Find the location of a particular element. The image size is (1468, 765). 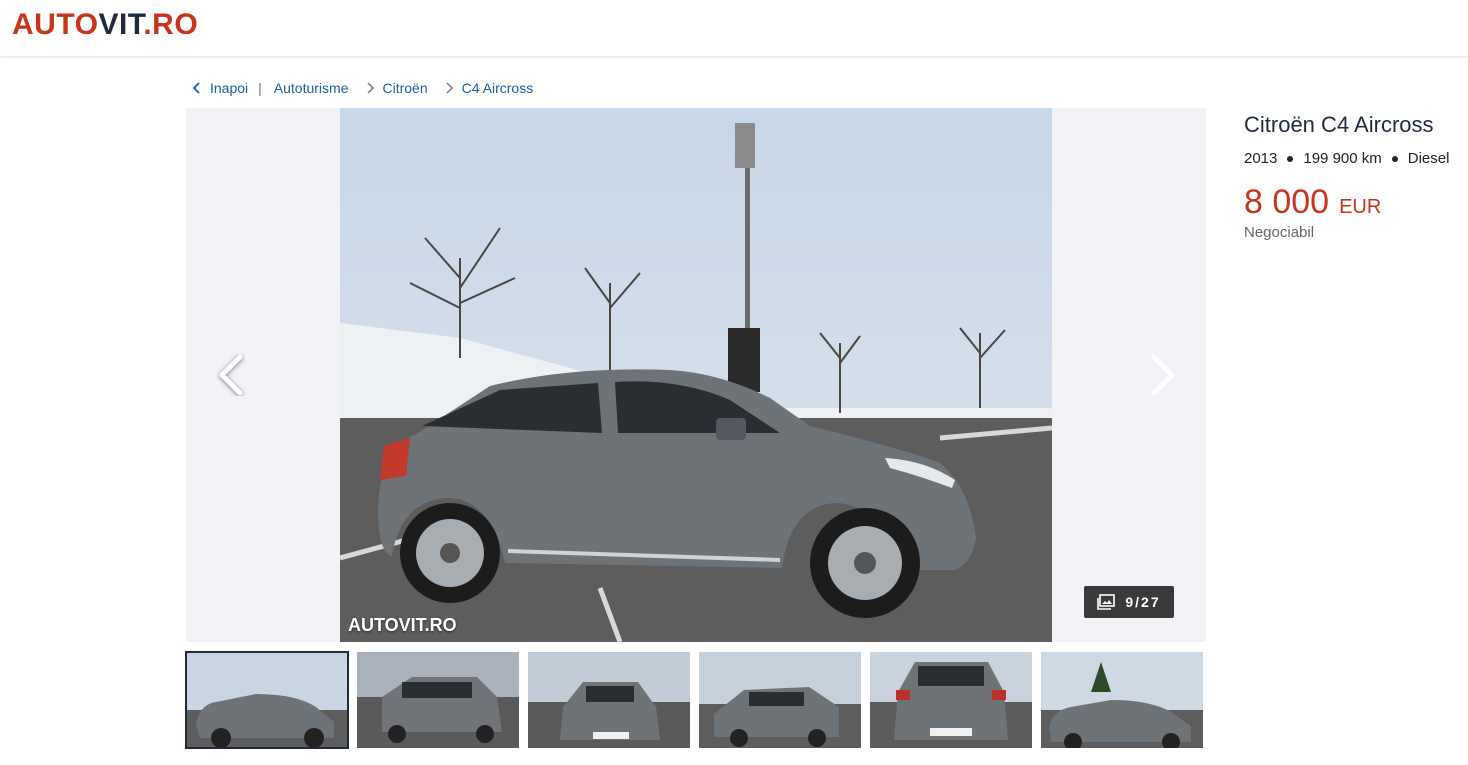

listing-year: 2013 is located at coordinates (1261, 158).